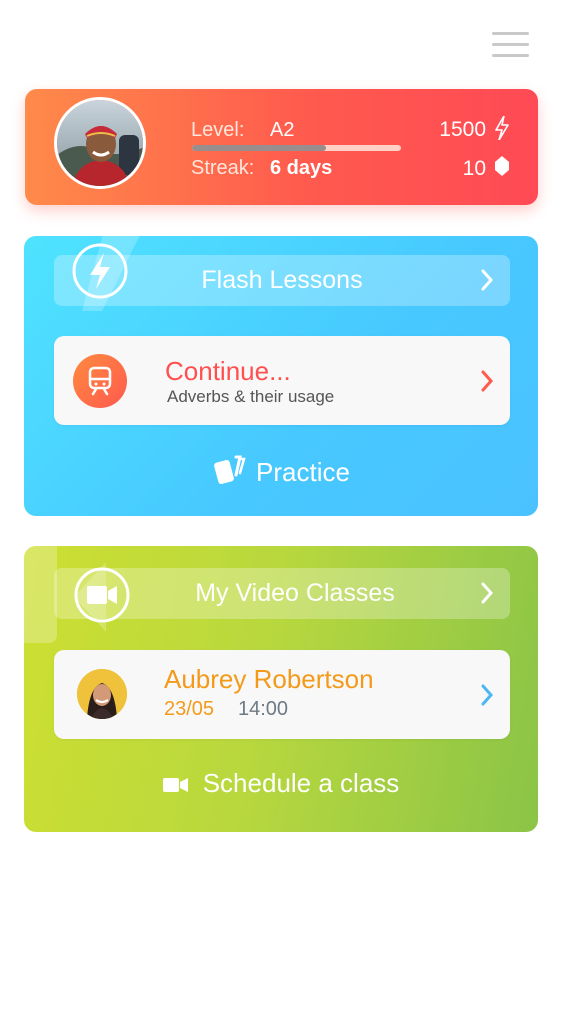 The width and height of the screenshot is (563, 1027). I want to click on continue-lesson-row: Continue... Adverbs & their usage, so click(282, 380).